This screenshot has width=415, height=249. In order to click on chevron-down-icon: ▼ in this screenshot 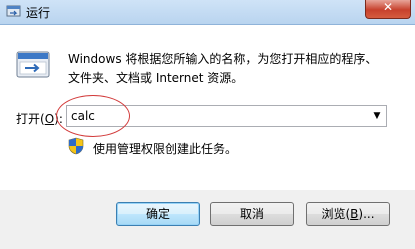, I will do `click(377, 116)`.